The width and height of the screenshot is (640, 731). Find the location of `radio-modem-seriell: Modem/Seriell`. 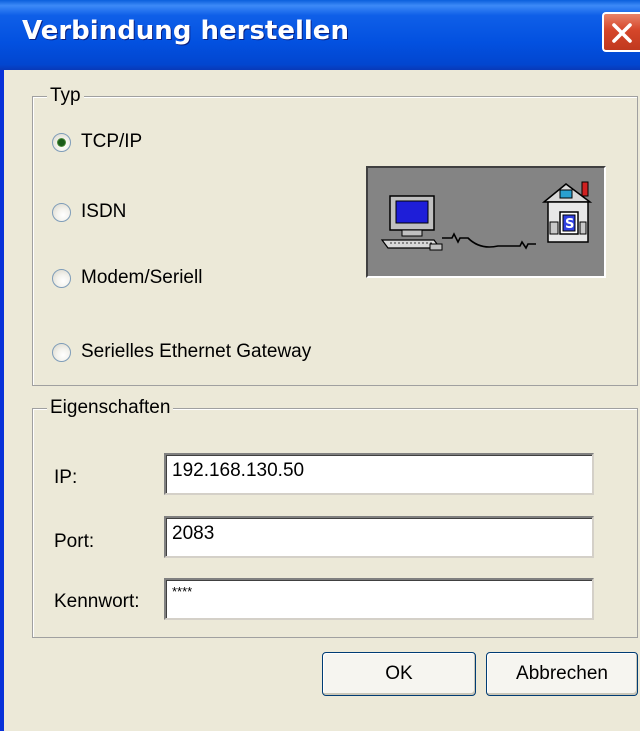

radio-modem-seriell: Modem/Seriell is located at coordinates (127, 278).